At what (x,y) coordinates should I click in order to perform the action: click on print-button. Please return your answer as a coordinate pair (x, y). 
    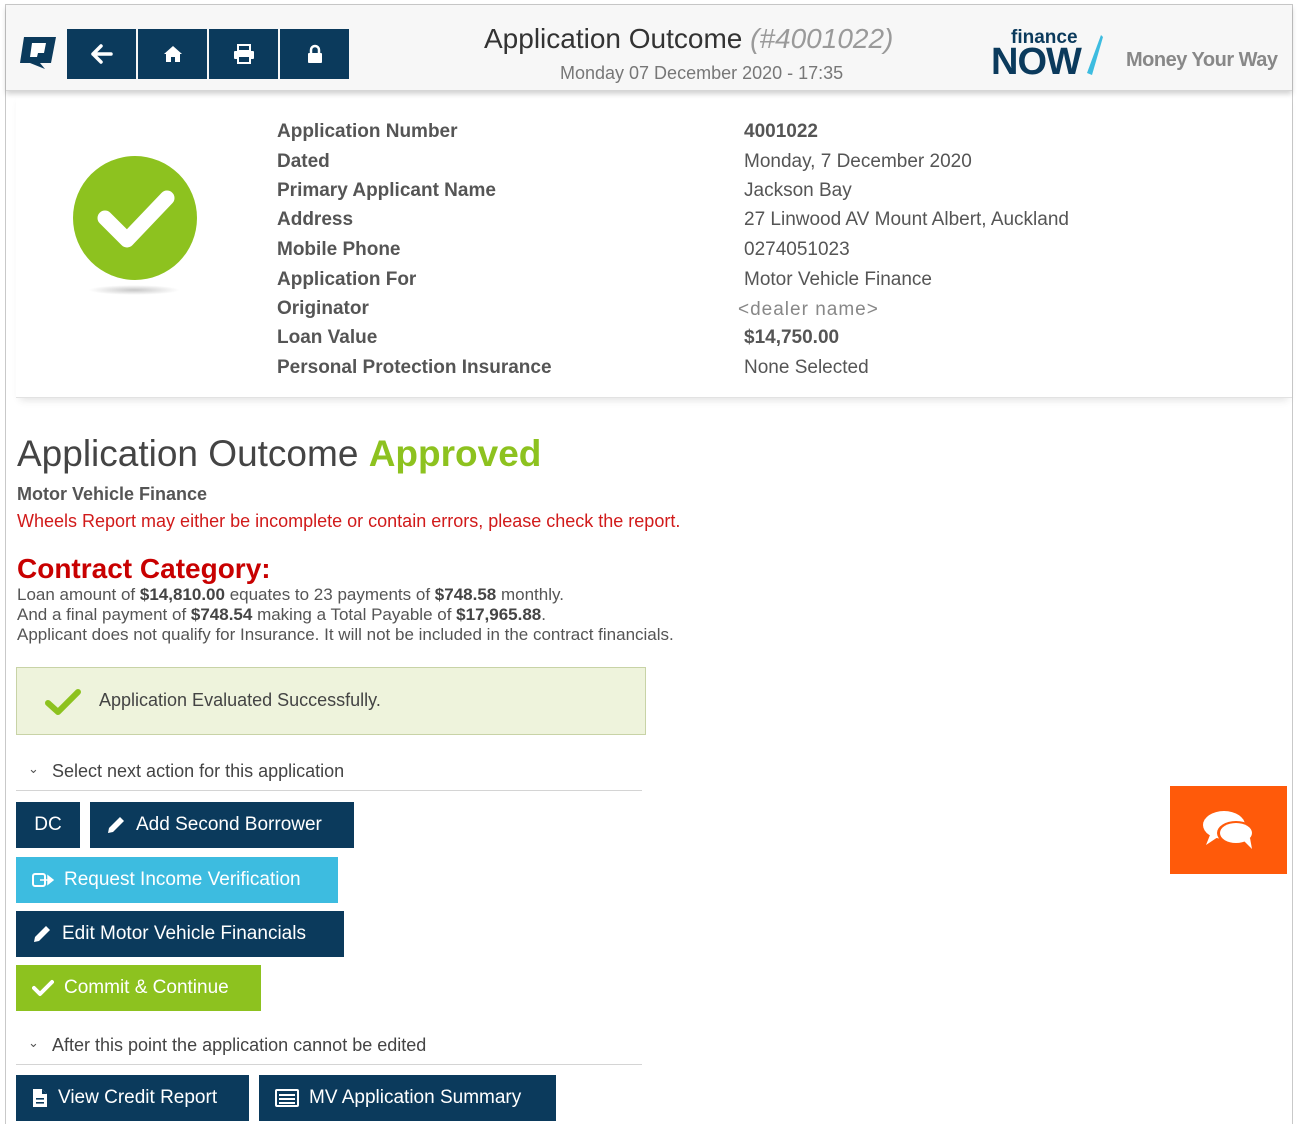
    Looking at the image, I should click on (243, 54).